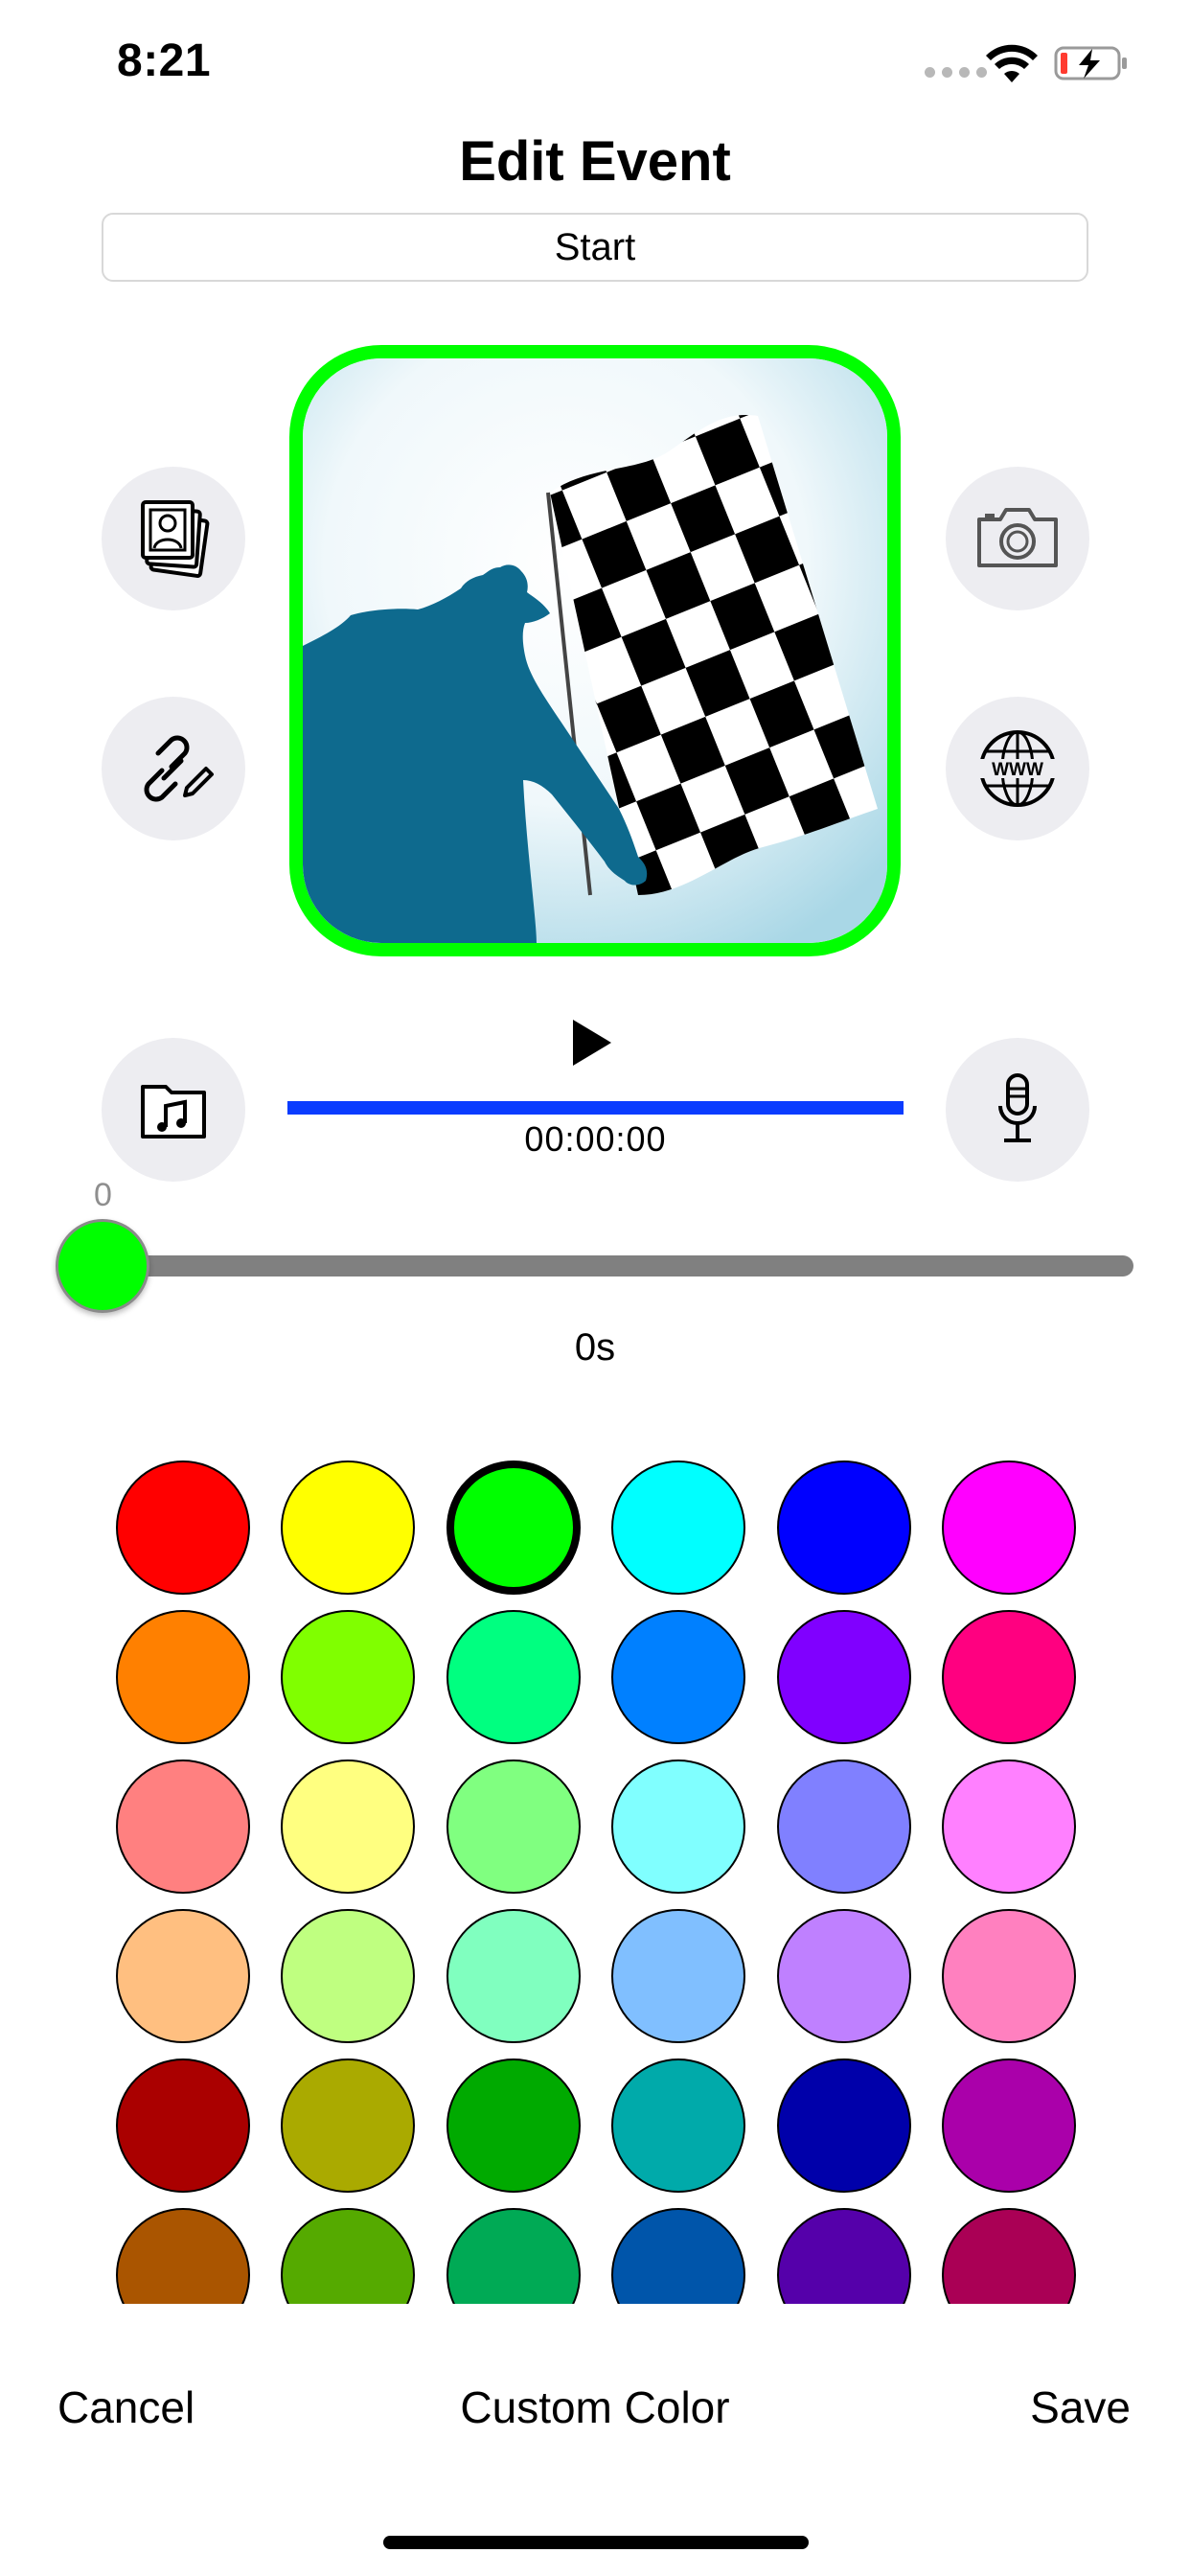 This screenshot has height=2576, width=1190. Describe the element at coordinates (179, 768) in the screenshot. I see `edit-link-icon` at that location.